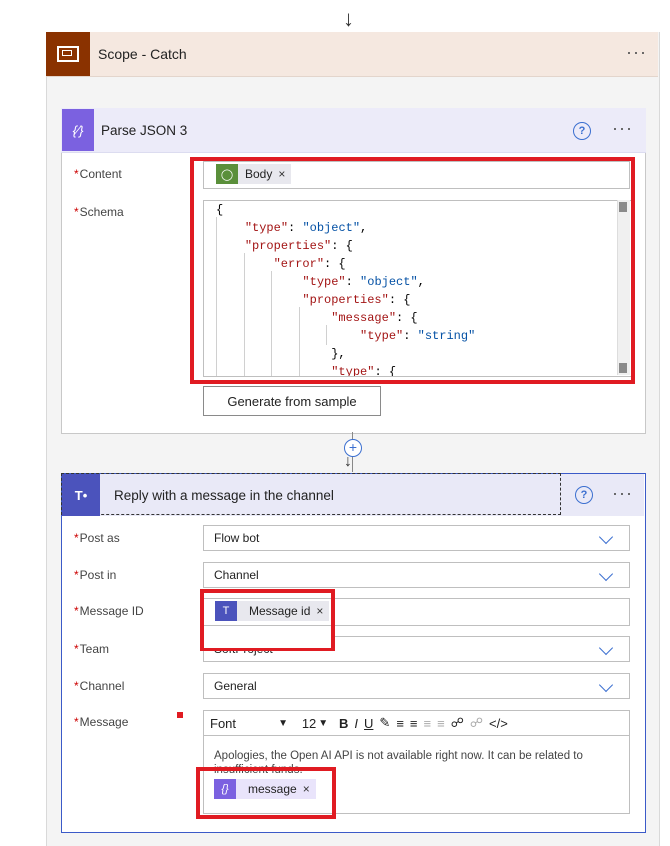 This screenshot has height=846, width=670. I want to click on reply-help-icon: ?, so click(584, 495).